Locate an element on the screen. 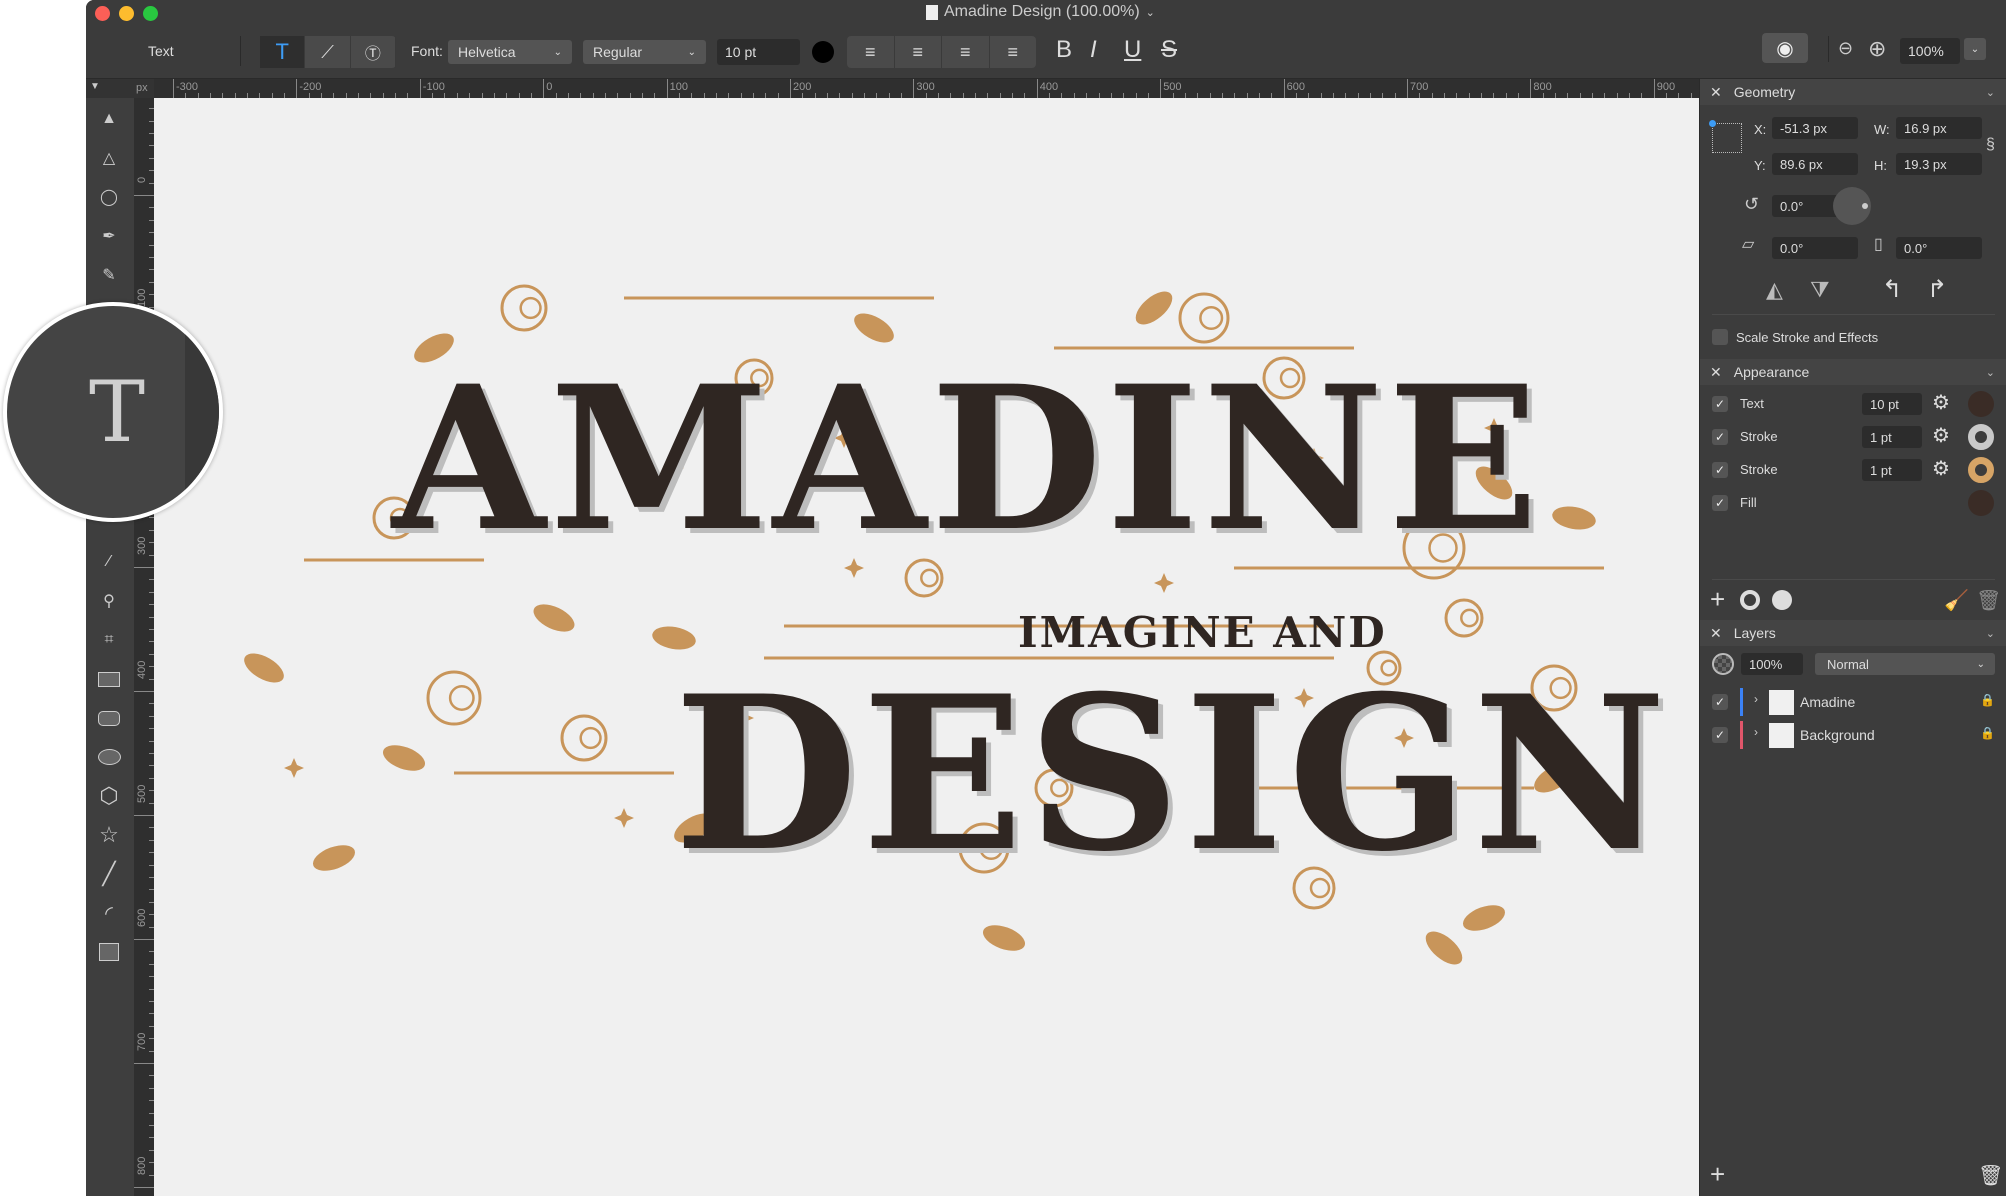 This screenshot has height=1196, width=2006. rounded-rectangle-tool-icon is located at coordinates (109, 718).